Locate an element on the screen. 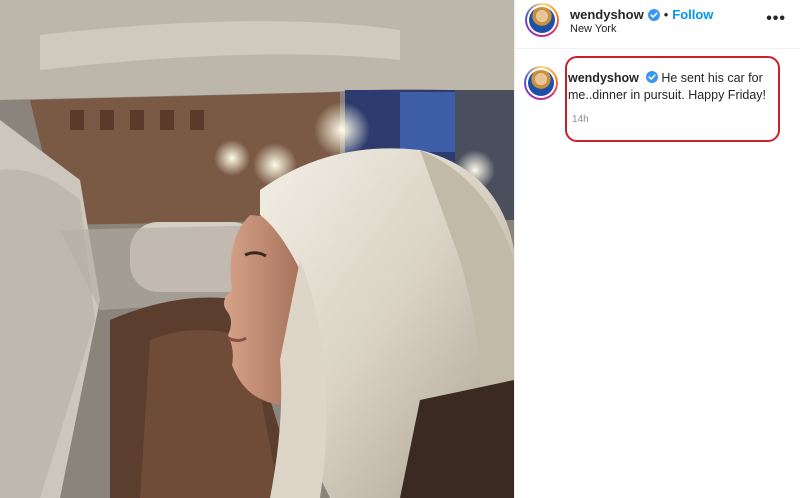 Image resolution: width=800 pixels, height=498 pixels. avatar is located at coordinates (542, 20).